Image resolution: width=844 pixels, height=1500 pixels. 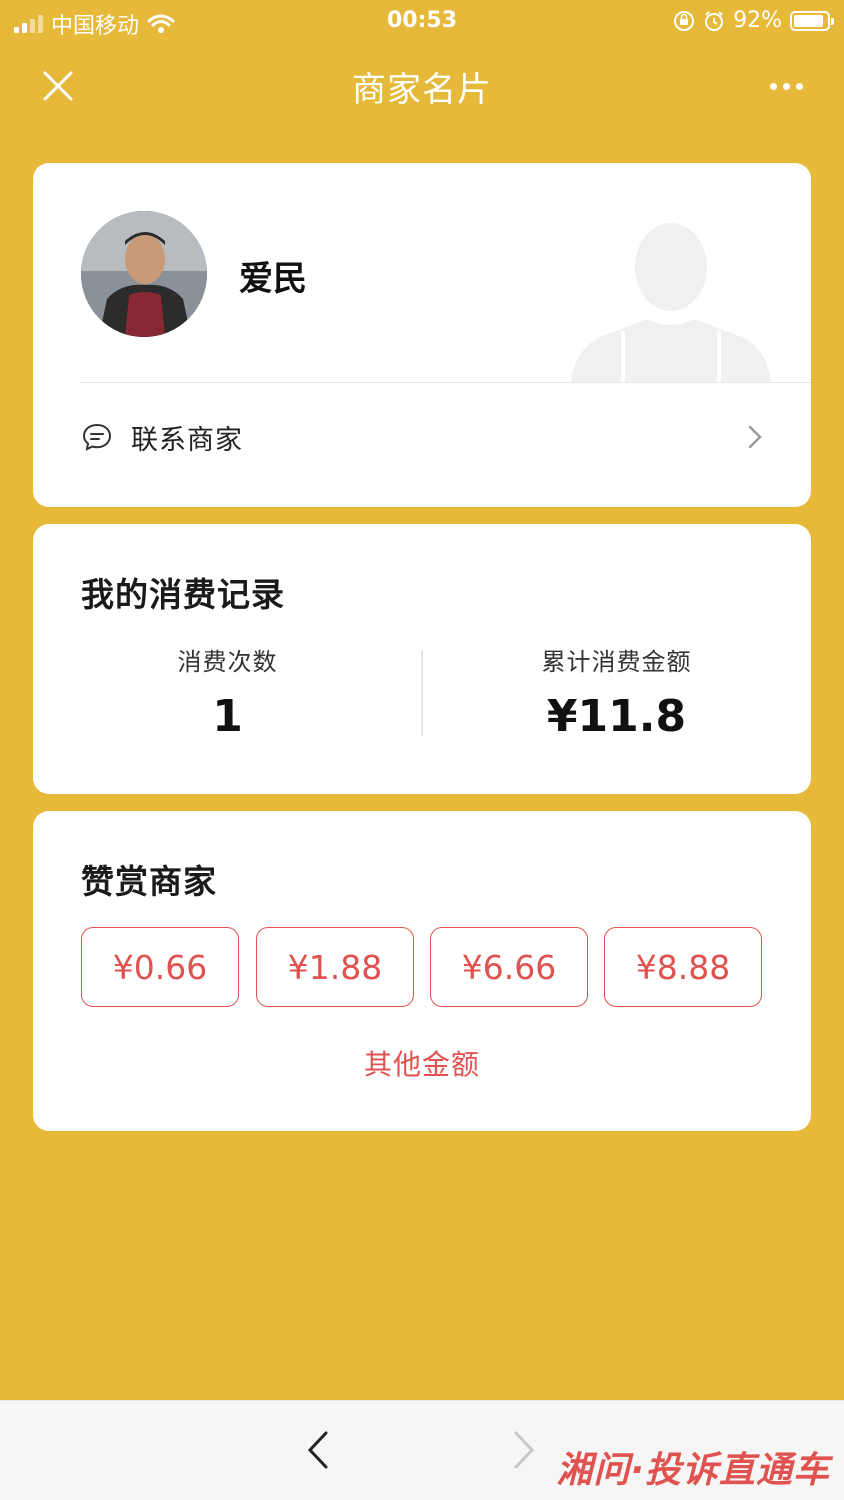 What do you see at coordinates (422, 90) in the screenshot?
I see `page-title: 商家名片` at bounding box center [422, 90].